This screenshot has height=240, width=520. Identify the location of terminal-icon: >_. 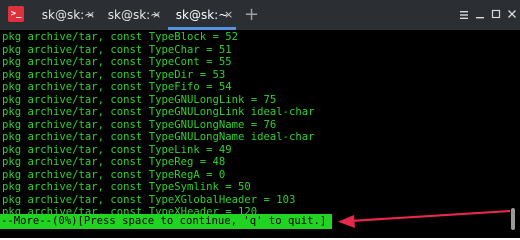
(16, 14).